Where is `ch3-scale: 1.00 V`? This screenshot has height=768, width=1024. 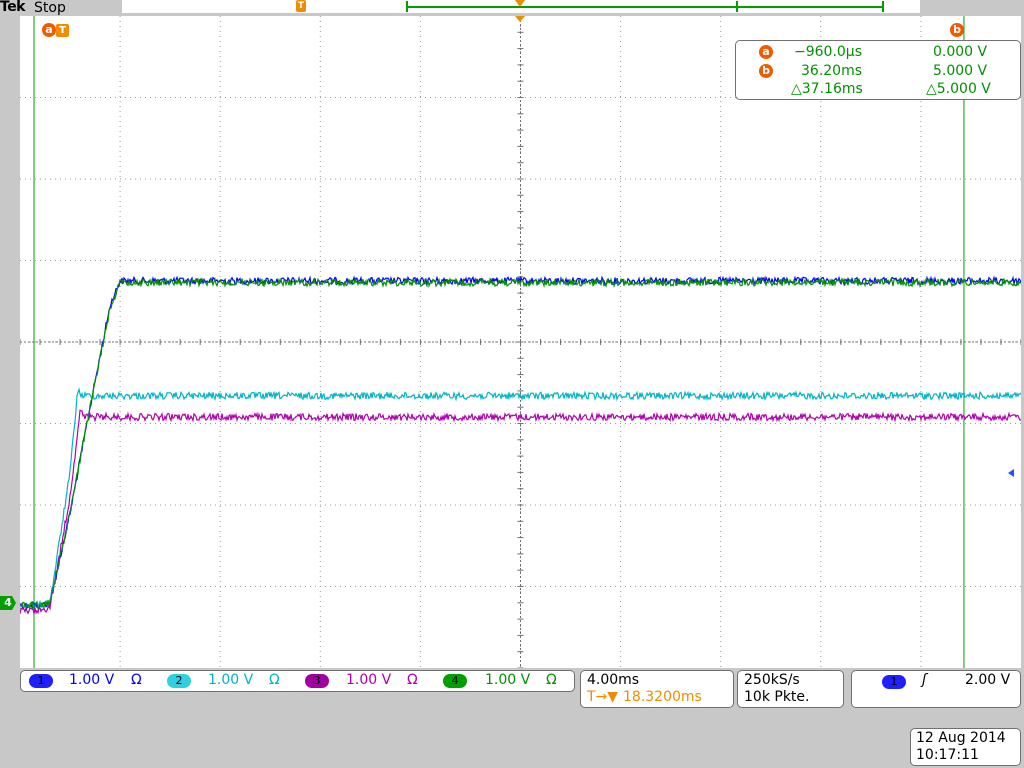 ch3-scale: 1.00 V is located at coordinates (369, 680).